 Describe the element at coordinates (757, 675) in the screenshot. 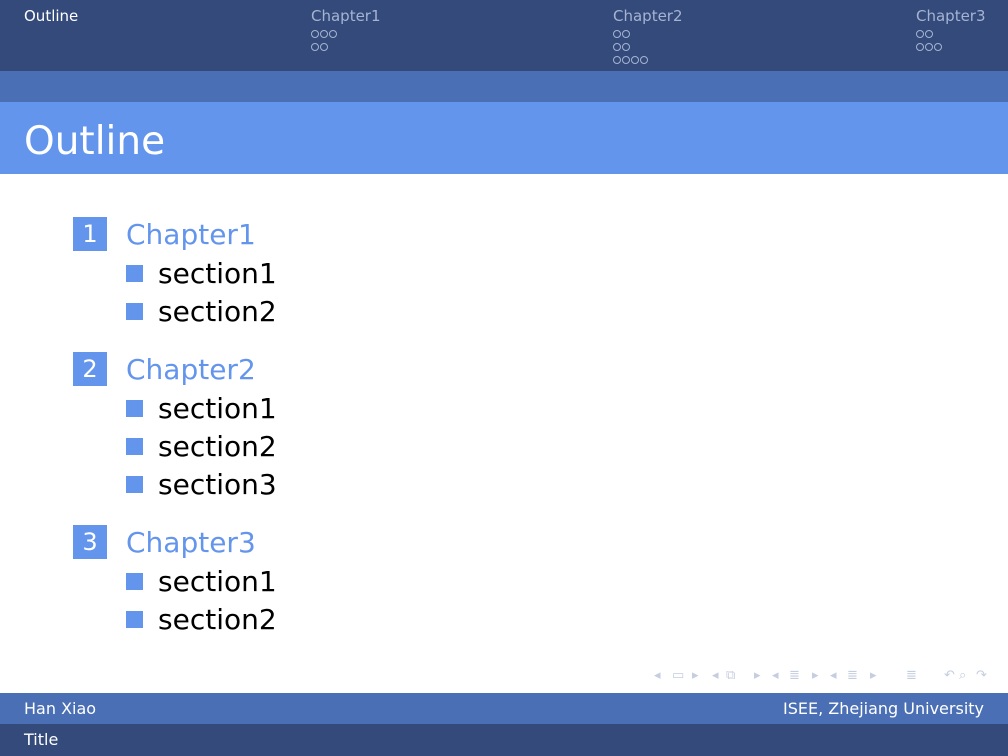

I see `next-subsection-icon: ▸` at that location.